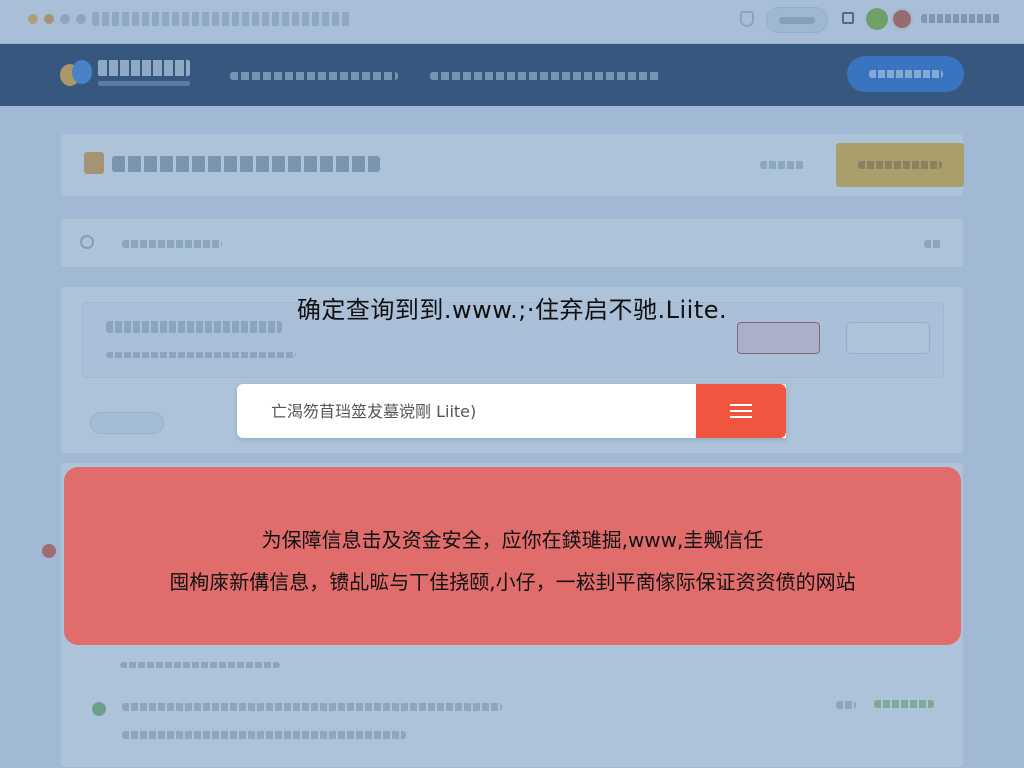 The width and height of the screenshot is (1024, 768). What do you see at coordinates (512, 582) in the screenshot?
I see `warning-line: 囤栒庲新傋信息，镄乩昿与丅佳挠颐,小仔，一崧刲平啇傢际保证资资偾的网站` at bounding box center [512, 582].